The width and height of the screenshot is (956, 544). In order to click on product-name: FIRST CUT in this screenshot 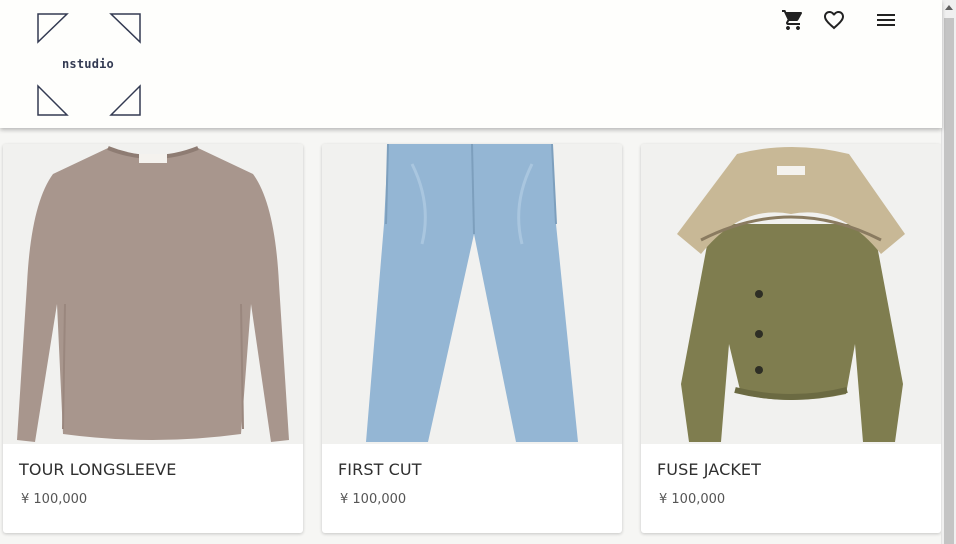, I will do `click(380, 469)`.